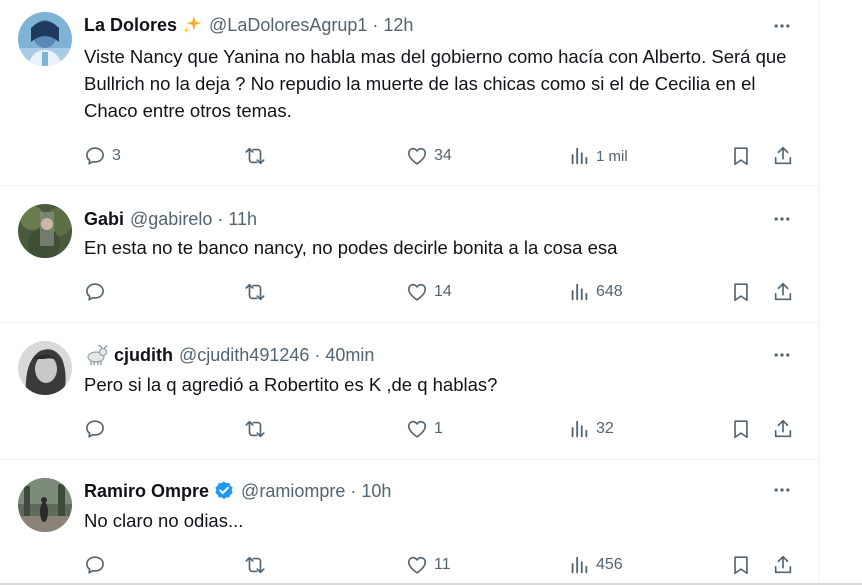 The width and height of the screenshot is (862, 585). Describe the element at coordinates (349, 355) in the screenshot. I see `timestamp: 40min` at that location.